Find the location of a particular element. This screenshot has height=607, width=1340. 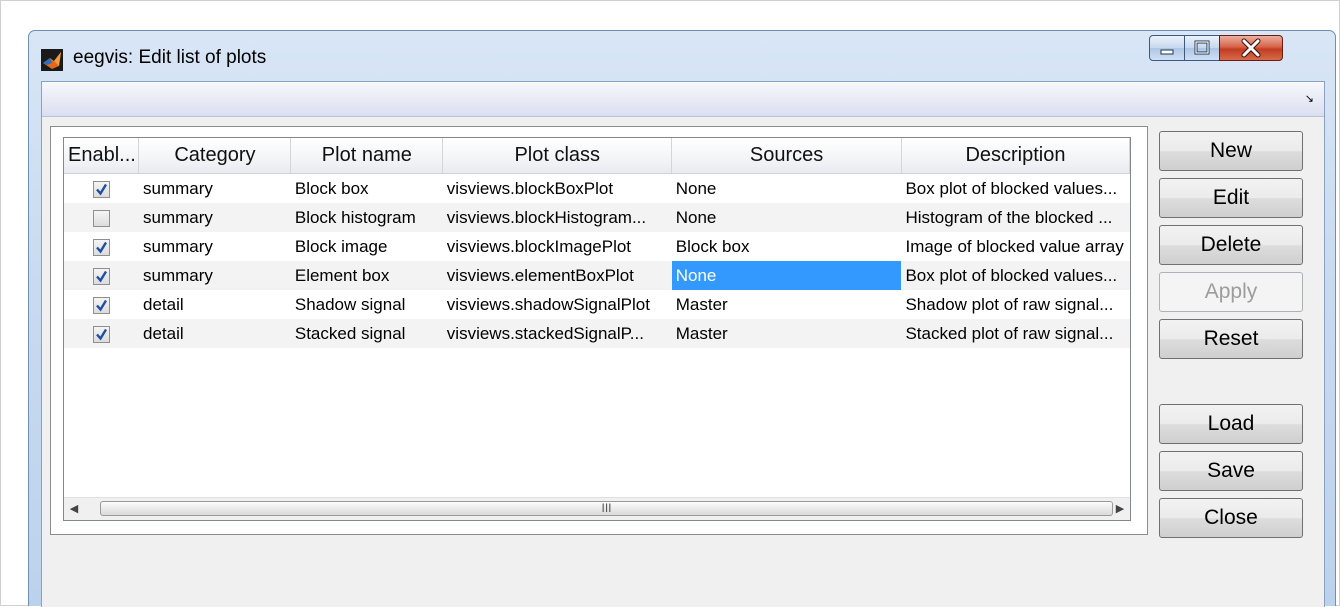

scrollbar-thumb: III is located at coordinates (606, 508).